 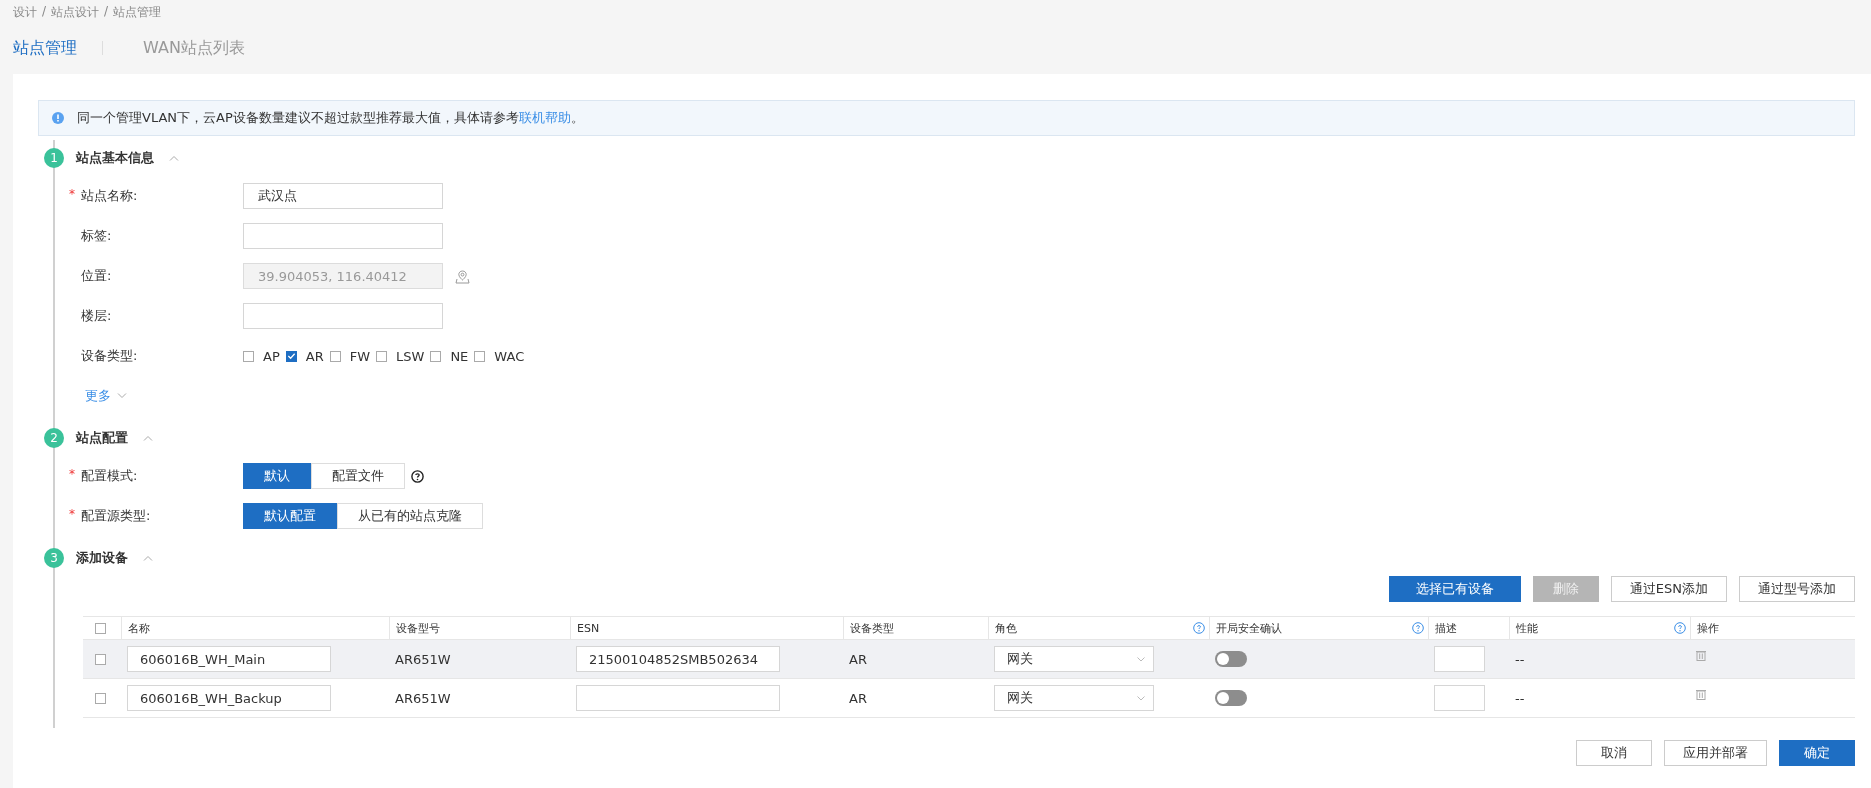 What do you see at coordinates (139, 628) in the screenshot?
I see `column-header: 名称` at bounding box center [139, 628].